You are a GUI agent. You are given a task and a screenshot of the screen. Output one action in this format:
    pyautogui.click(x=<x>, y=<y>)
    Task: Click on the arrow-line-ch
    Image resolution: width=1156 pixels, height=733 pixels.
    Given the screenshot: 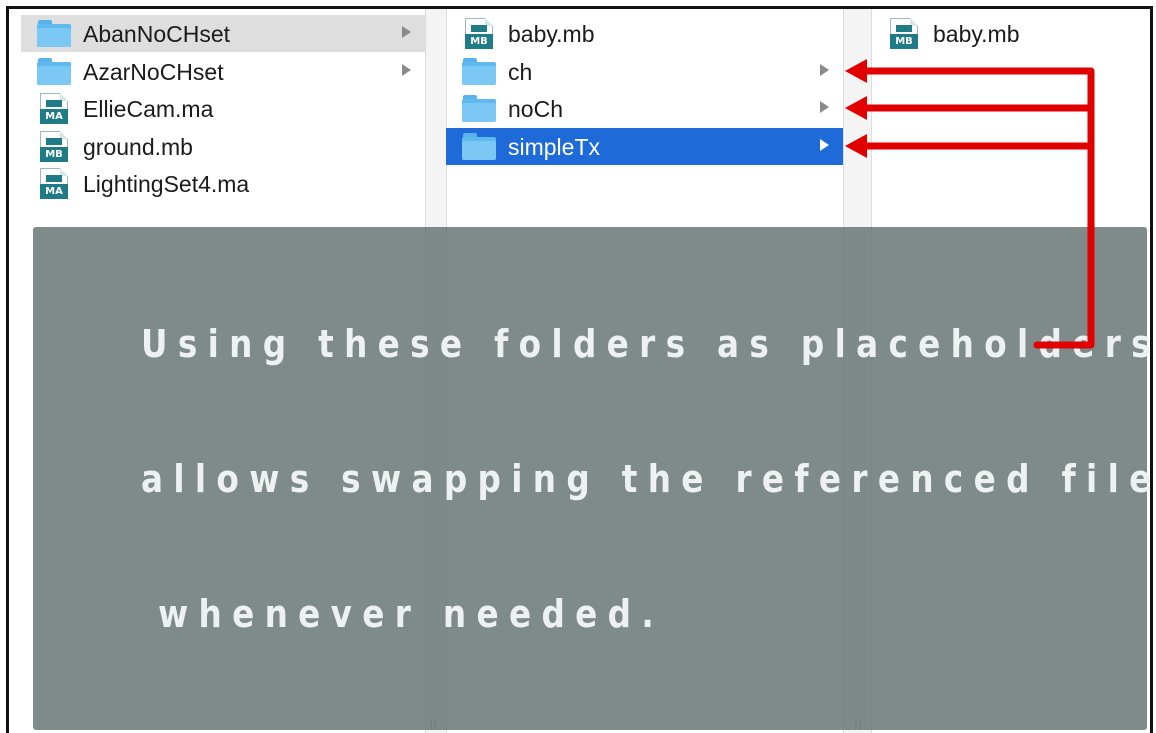 What is the action you would take?
    pyautogui.click(x=979, y=208)
    